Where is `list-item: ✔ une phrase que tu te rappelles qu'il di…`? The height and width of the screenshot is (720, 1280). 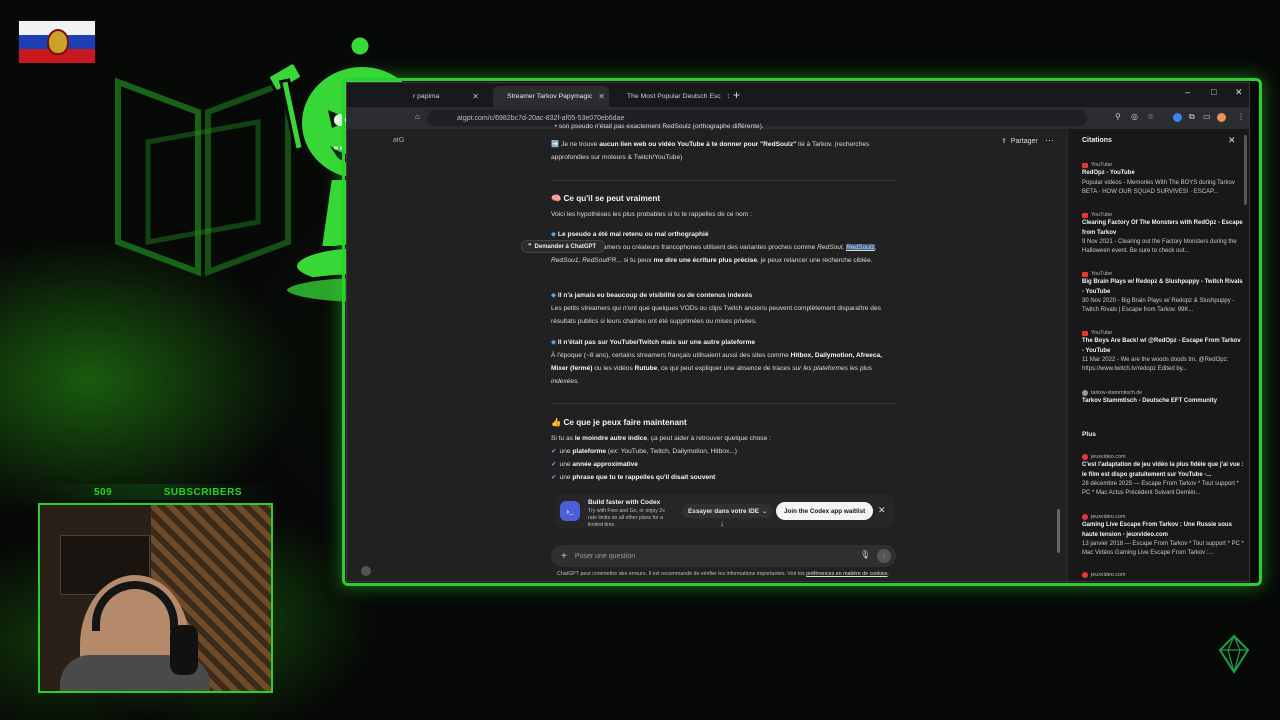
list-item: ✔ une phrase que tu te rappelles qu'il di… is located at coordinates (633, 477).